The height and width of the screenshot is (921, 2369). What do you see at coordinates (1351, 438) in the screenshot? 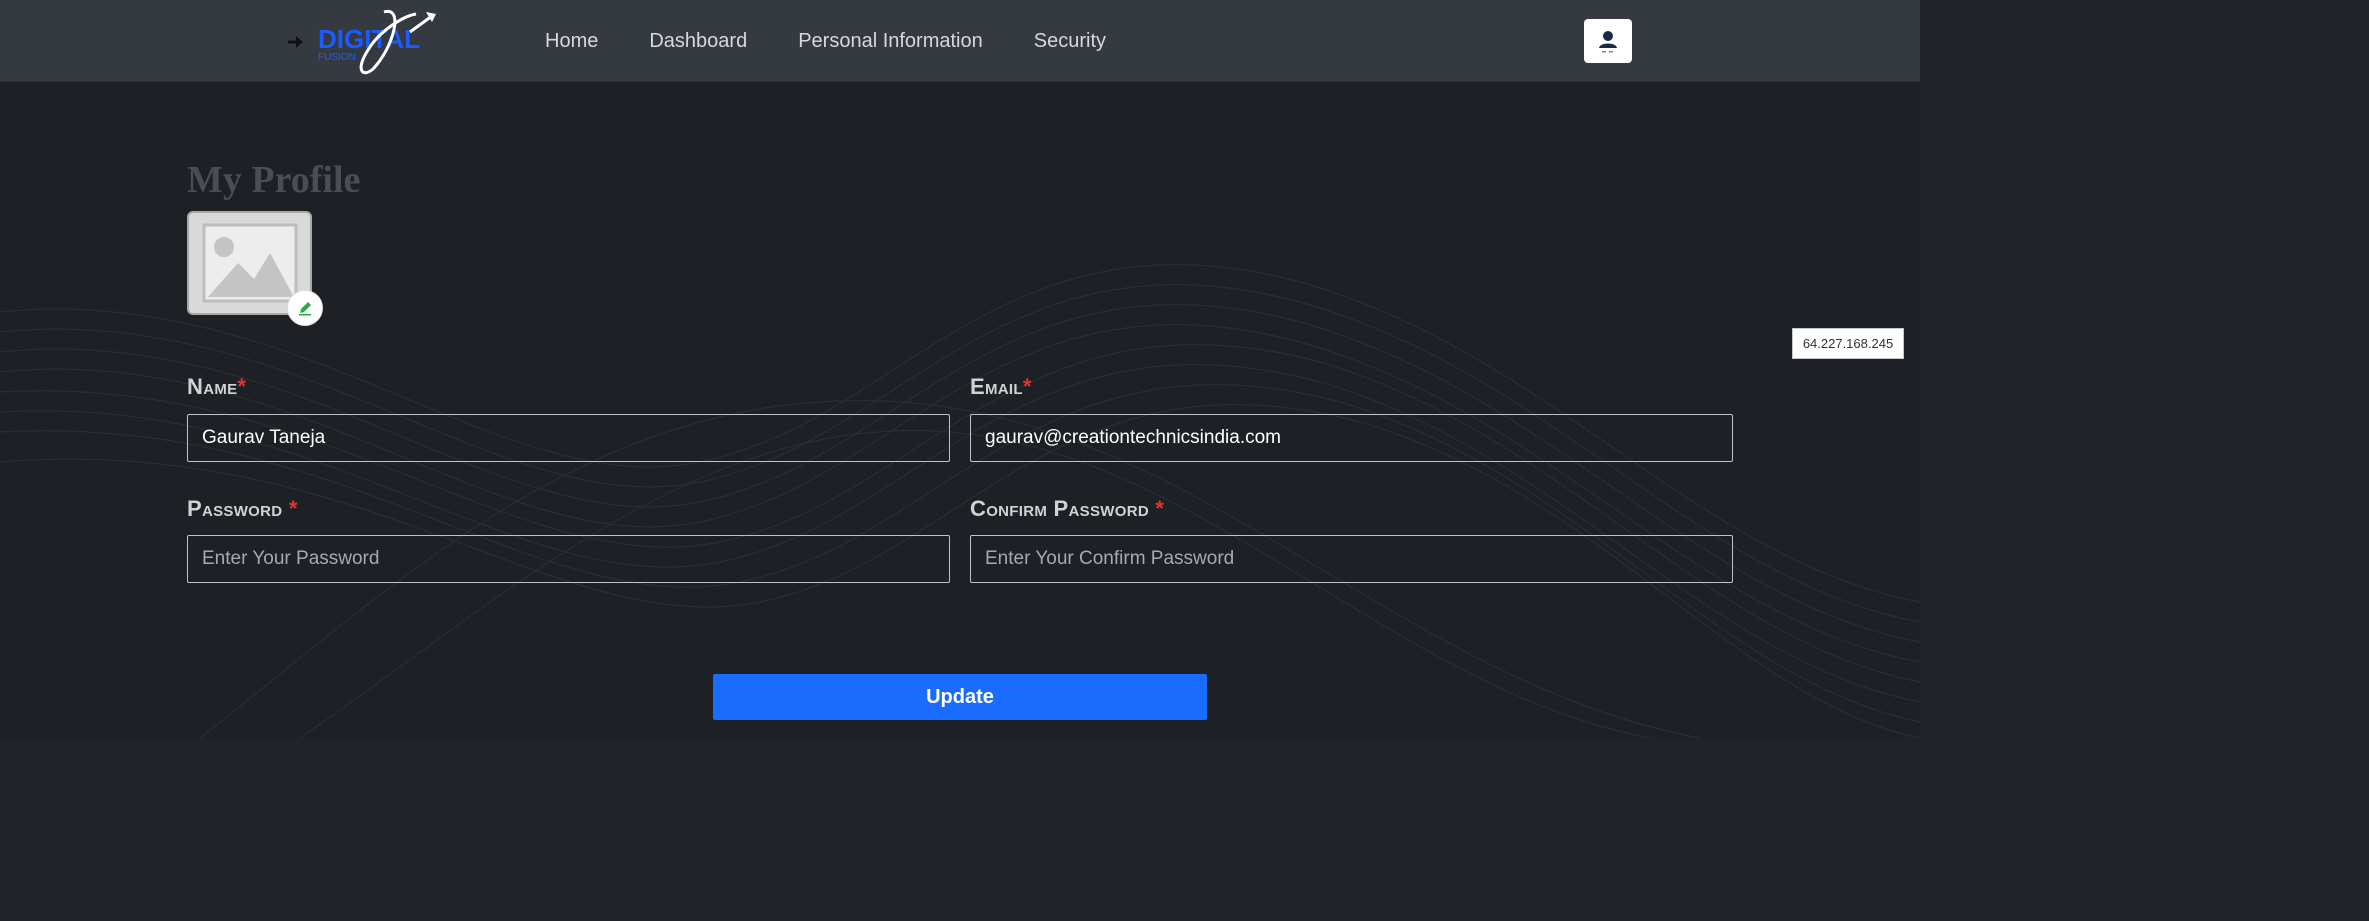
I see `email-input: gaurav@creationtechnicsindia.com` at bounding box center [1351, 438].